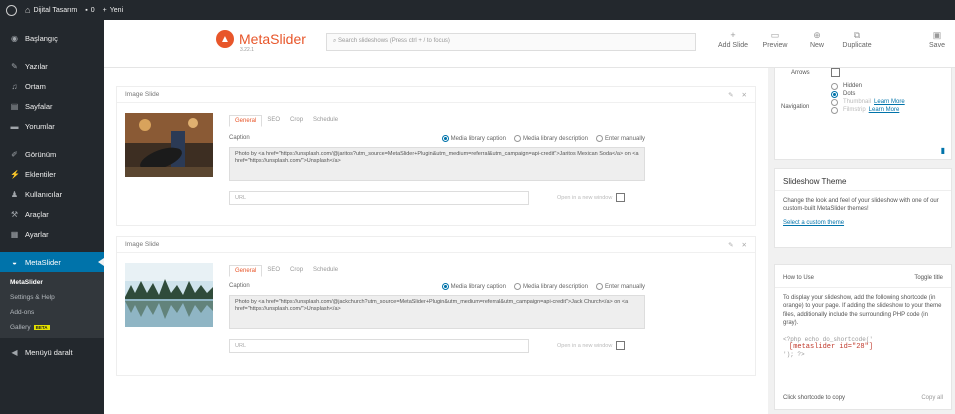 This screenshot has height=414, width=955. Describe the element at coordinates (52, 174) in the screenshot. I see `sidebar-item-plugins: ⚡ Eklentiler` at that location.